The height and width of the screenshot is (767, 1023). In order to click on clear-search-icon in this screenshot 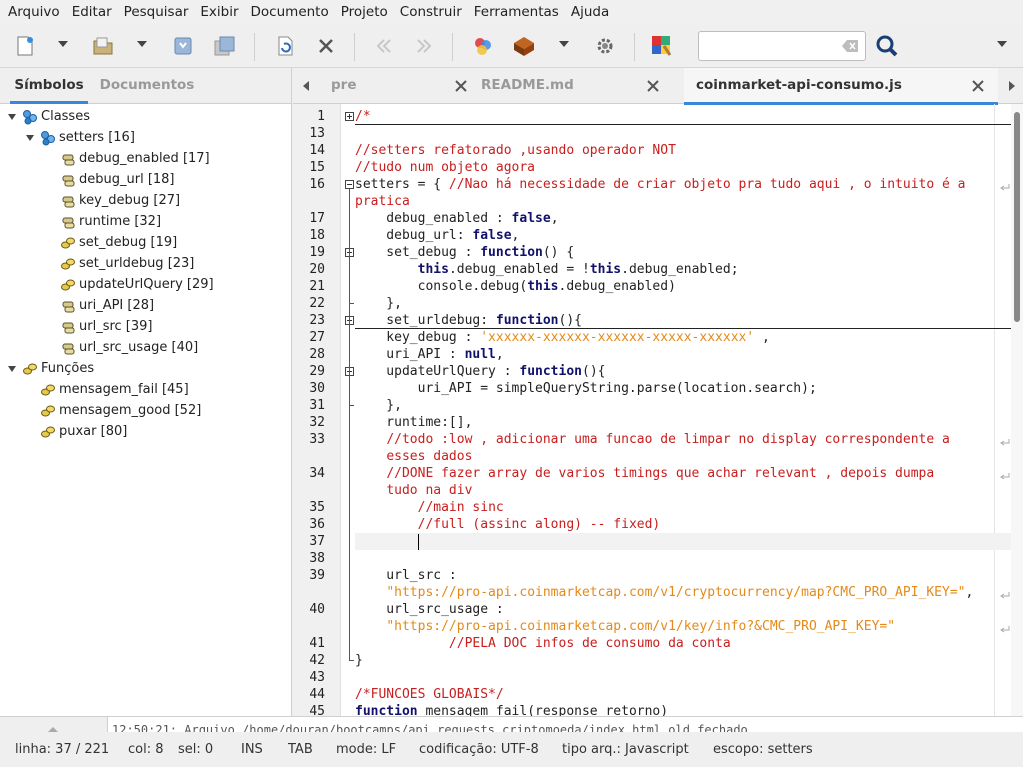, I will do `click(850, 46)`.